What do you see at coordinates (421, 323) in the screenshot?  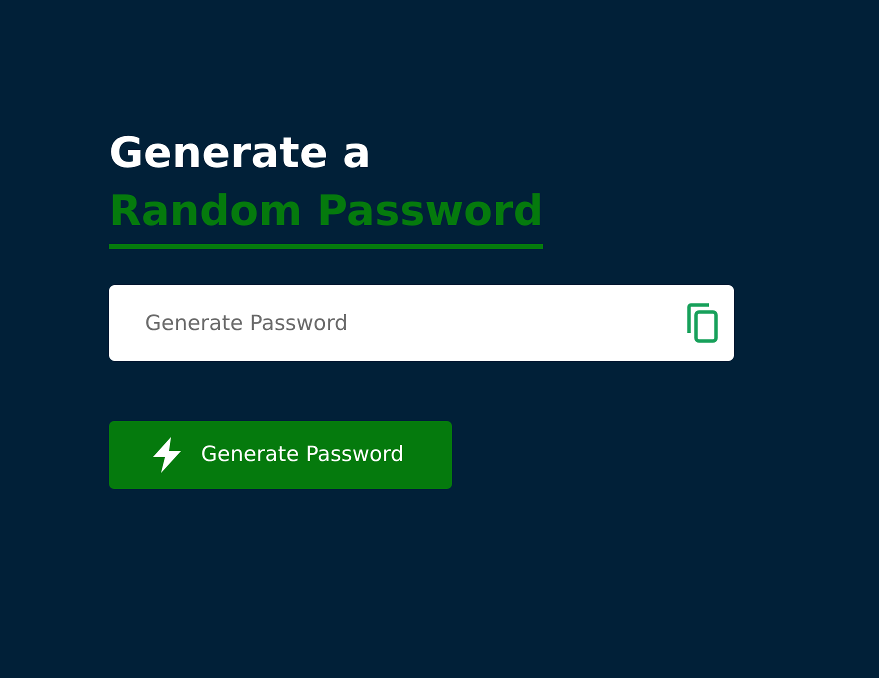 I see `password-field: Generate Password` at bounding box center [421, 323].